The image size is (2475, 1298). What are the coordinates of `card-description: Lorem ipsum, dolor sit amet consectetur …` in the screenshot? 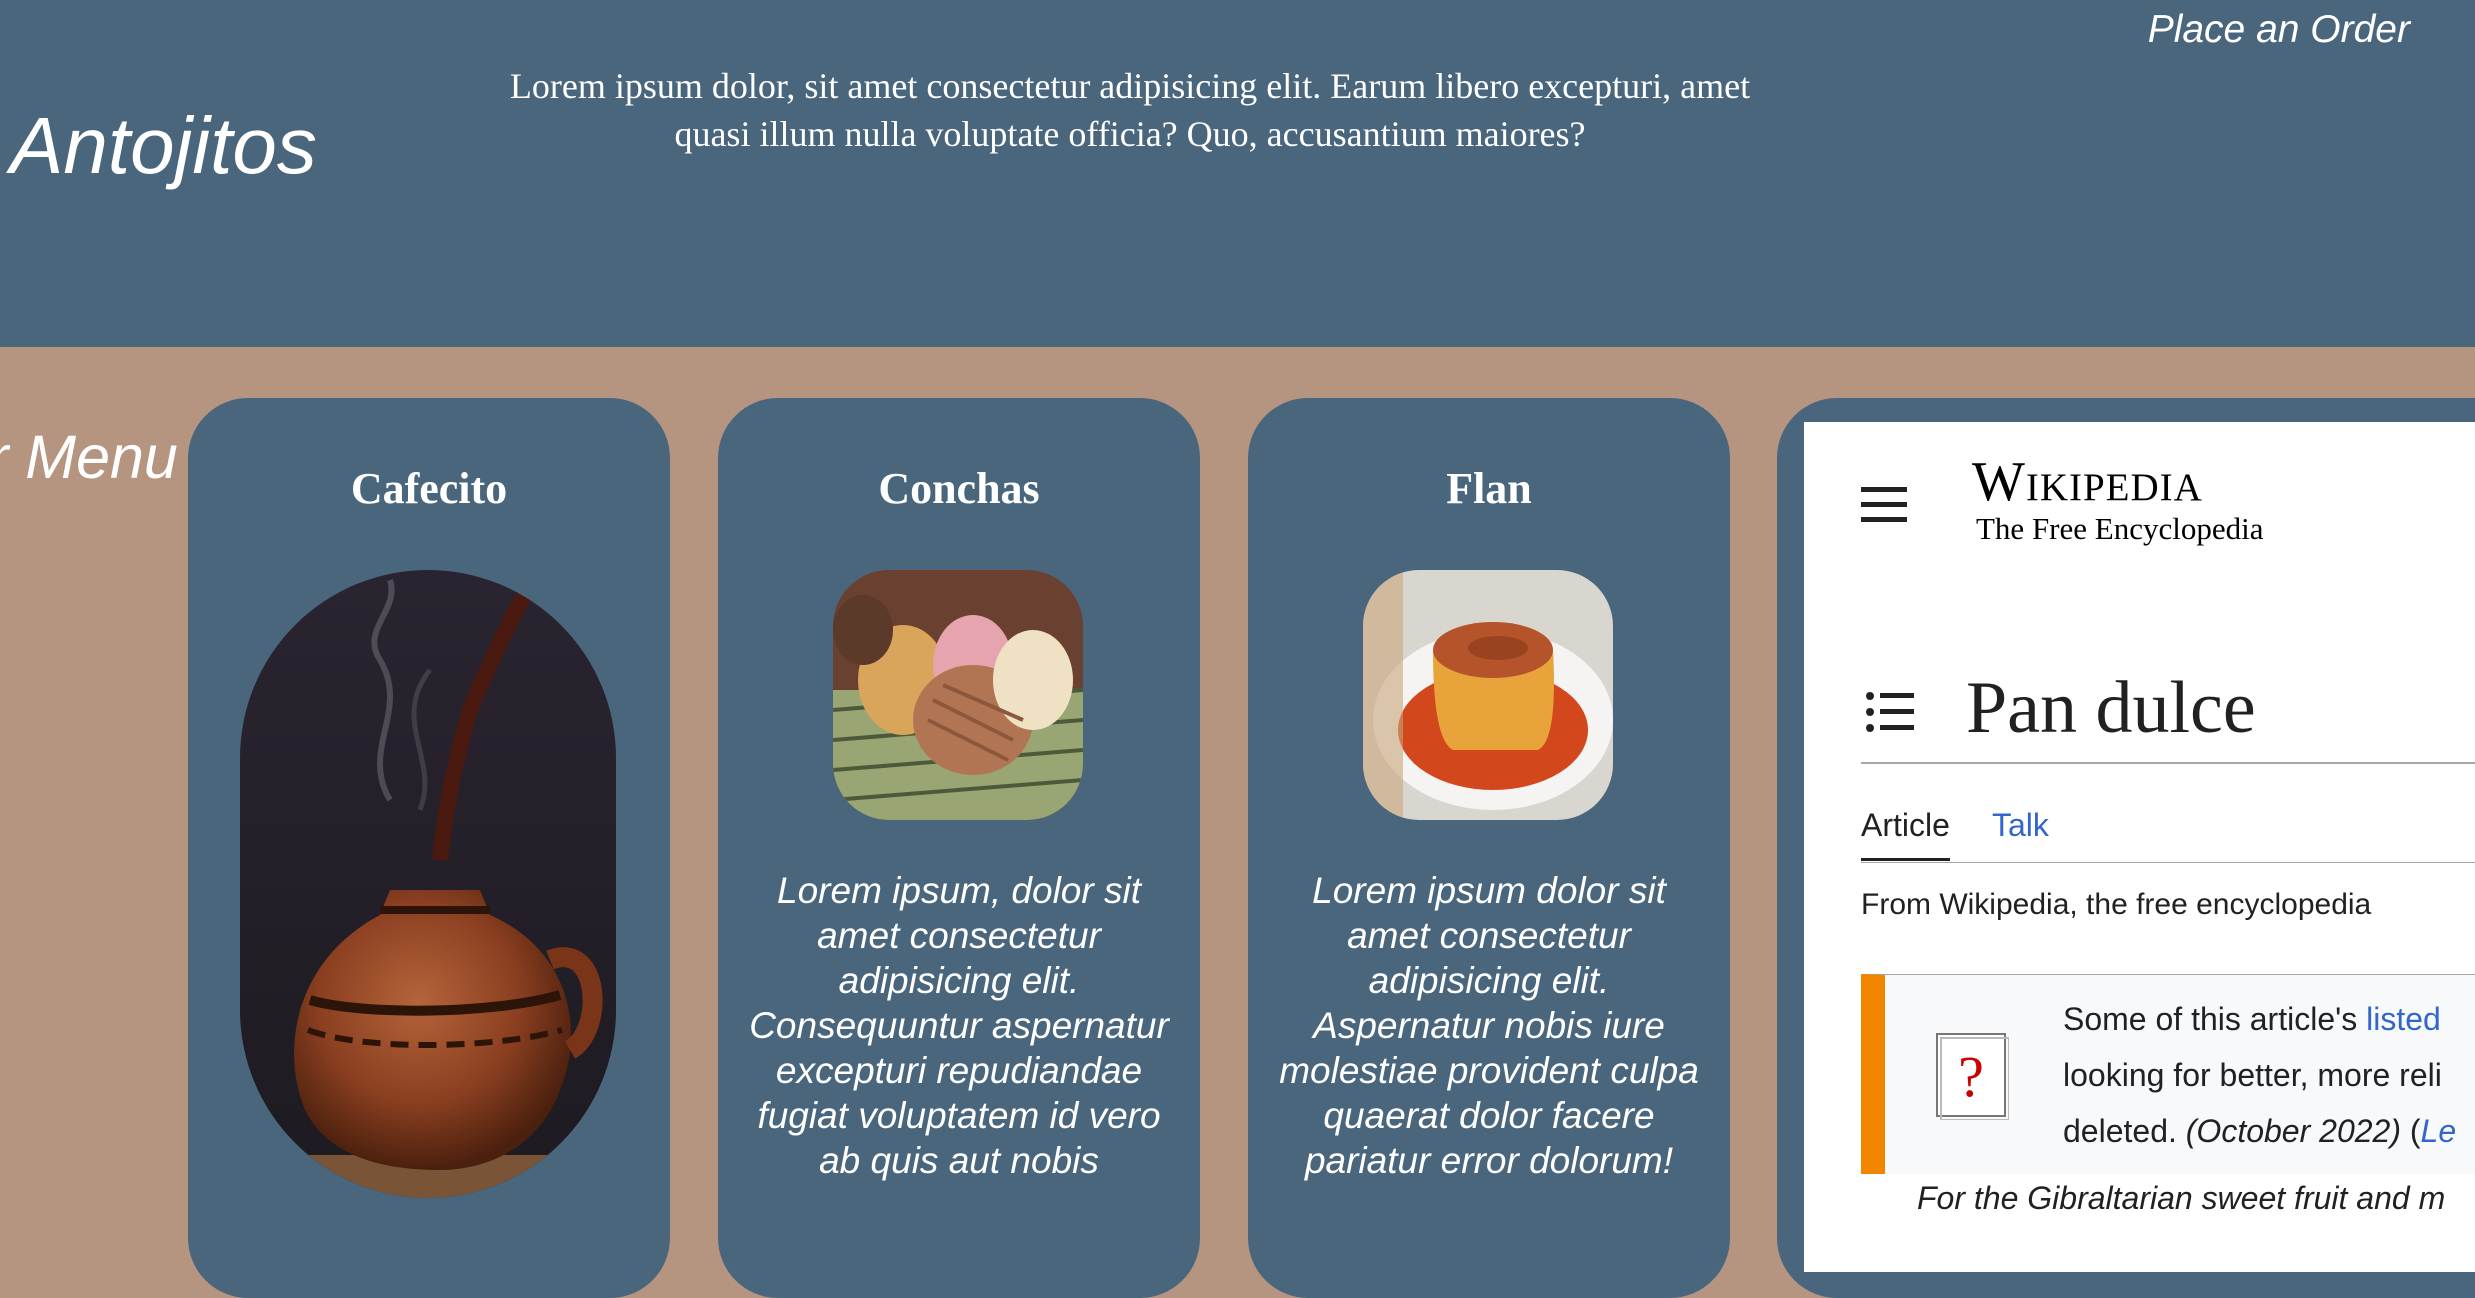 It's located at (959, 1025).